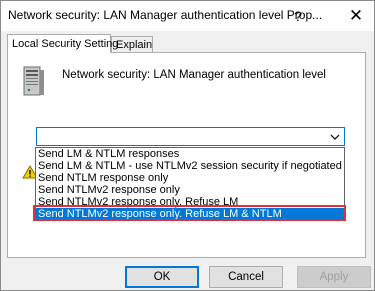 The image size is (375, 291). What do you see at coordinates (190, 190) in the screenshot?
I see `dropdown-option: Send NTLMv2 response only` at bounding box center [190, 190].